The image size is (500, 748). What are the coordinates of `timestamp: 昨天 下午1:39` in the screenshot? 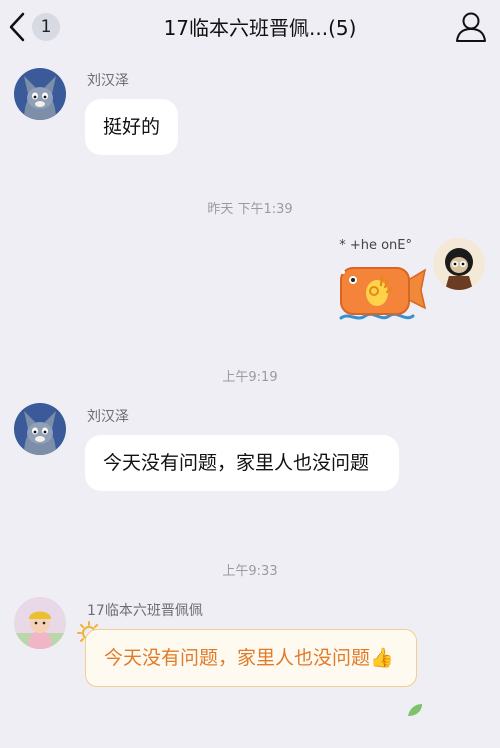 It's located at (250, 209).